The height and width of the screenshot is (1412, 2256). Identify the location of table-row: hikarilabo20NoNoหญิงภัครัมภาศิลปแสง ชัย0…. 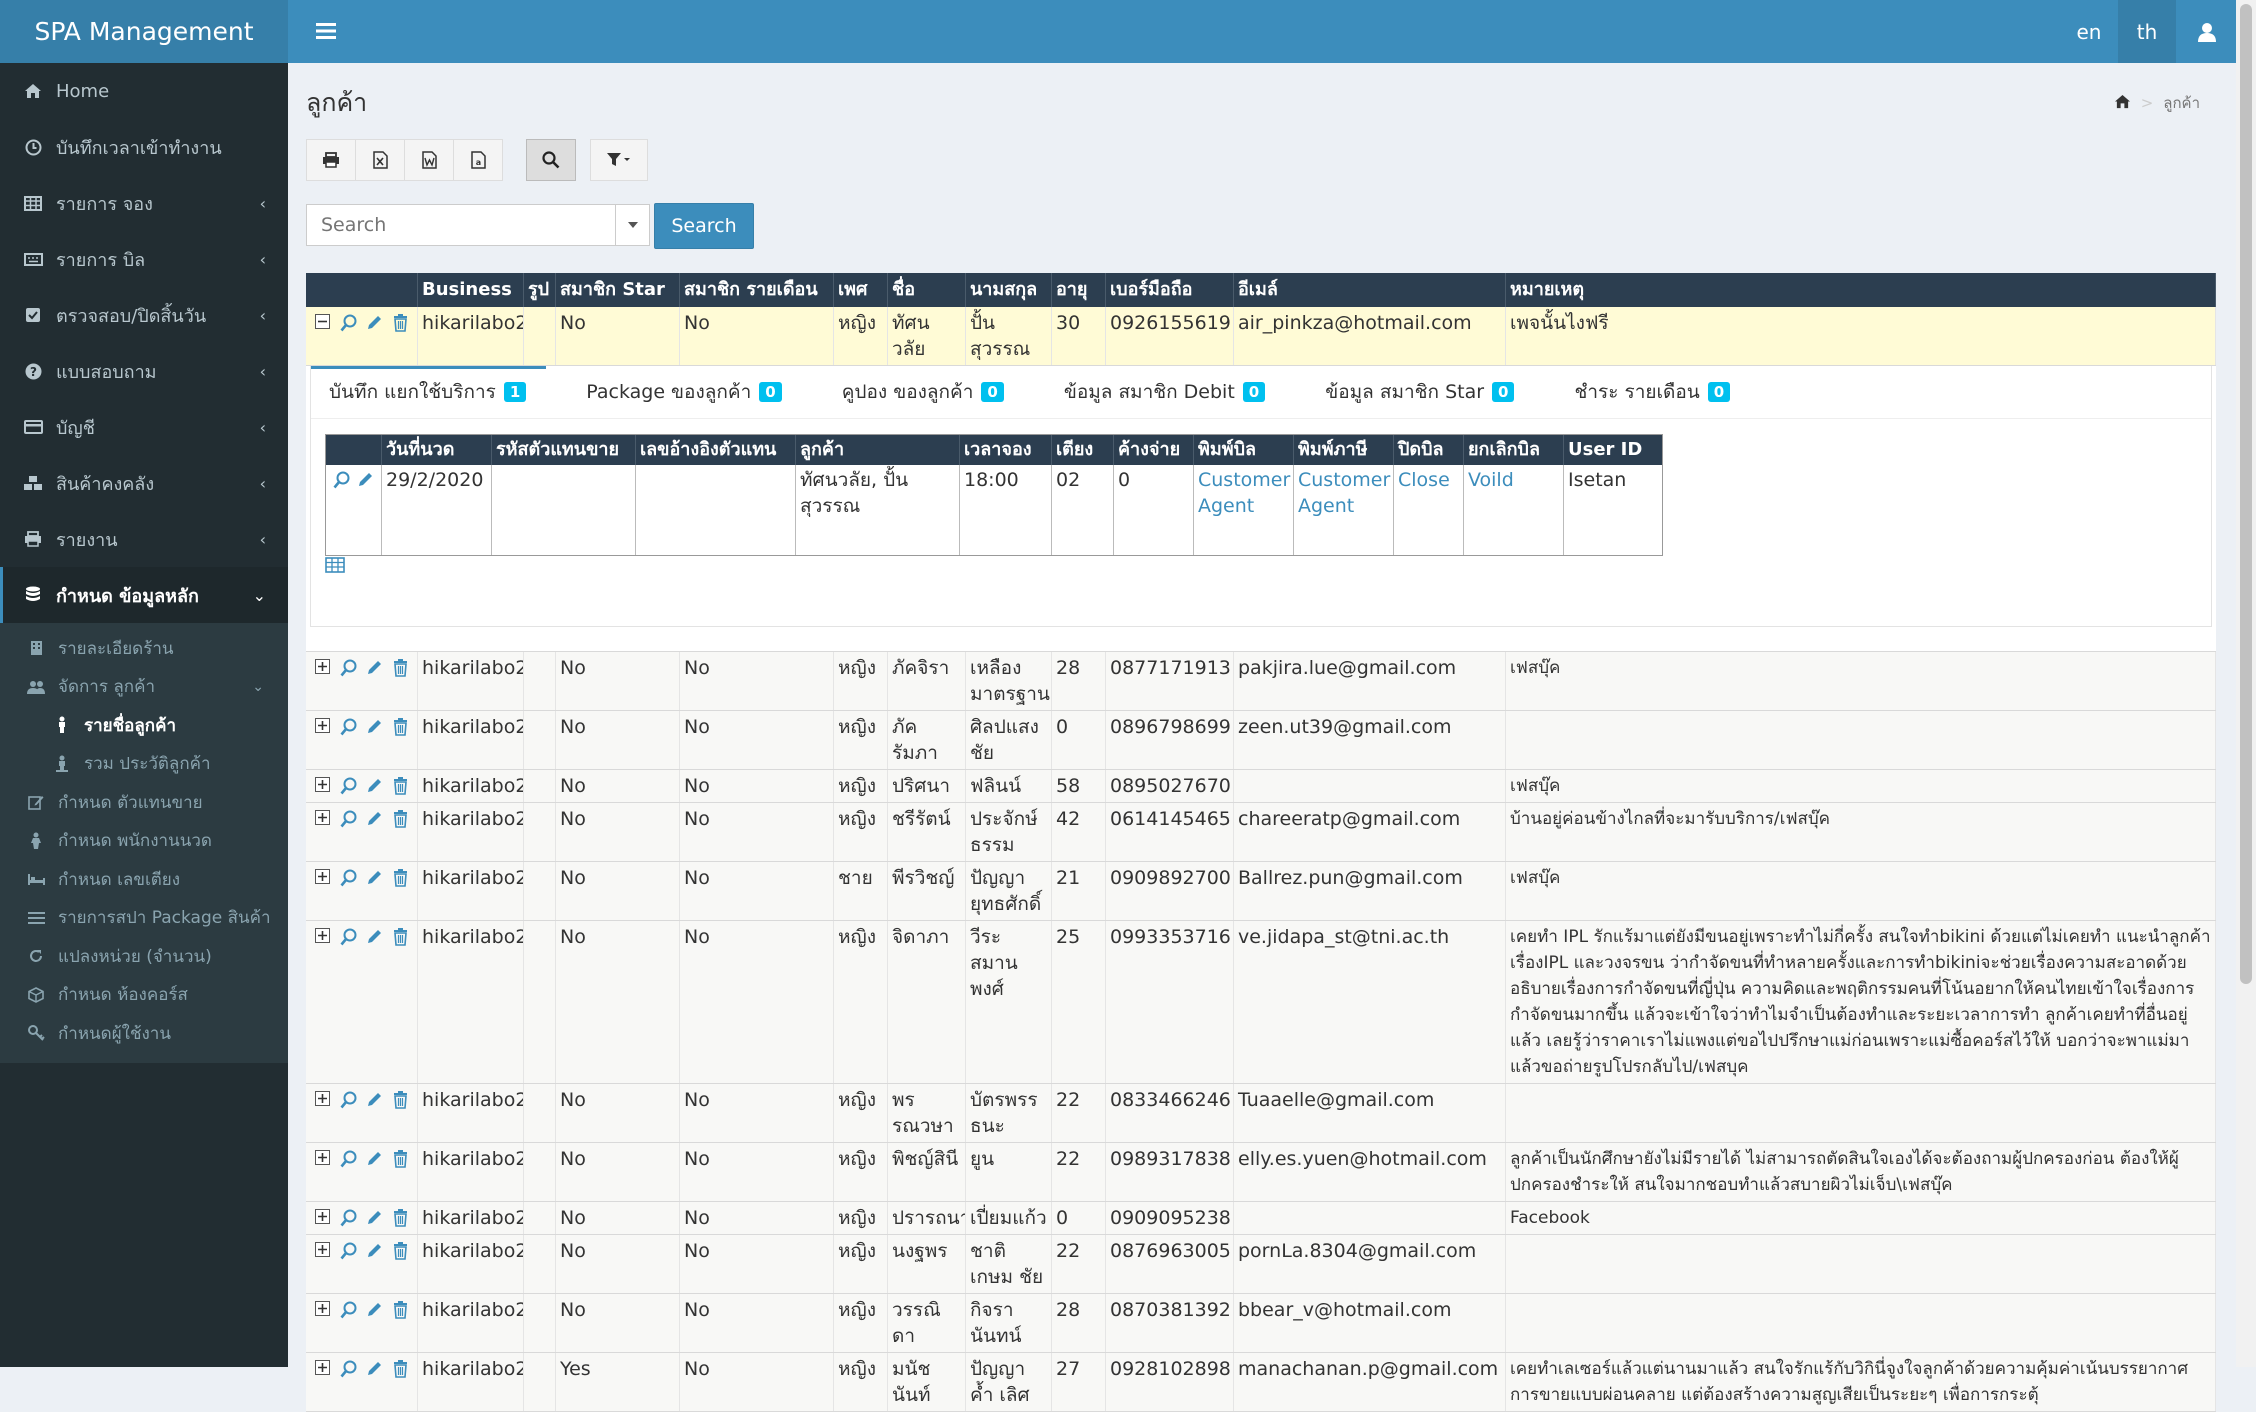
(1261, 740).